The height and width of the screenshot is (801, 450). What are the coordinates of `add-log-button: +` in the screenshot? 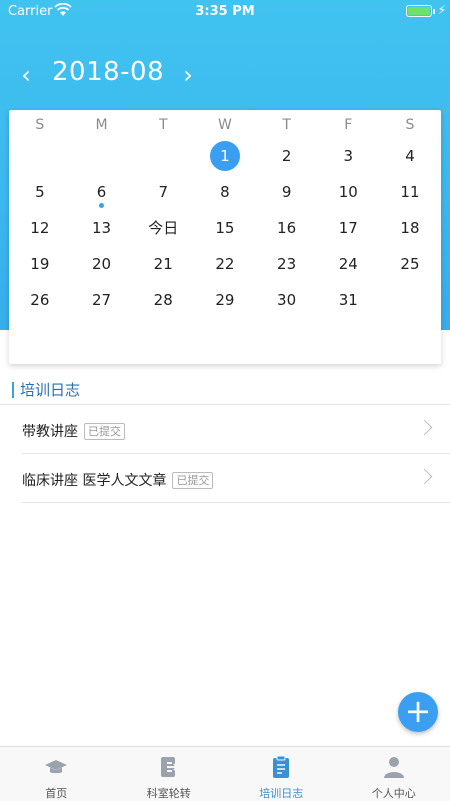 It's located at (418, 712).